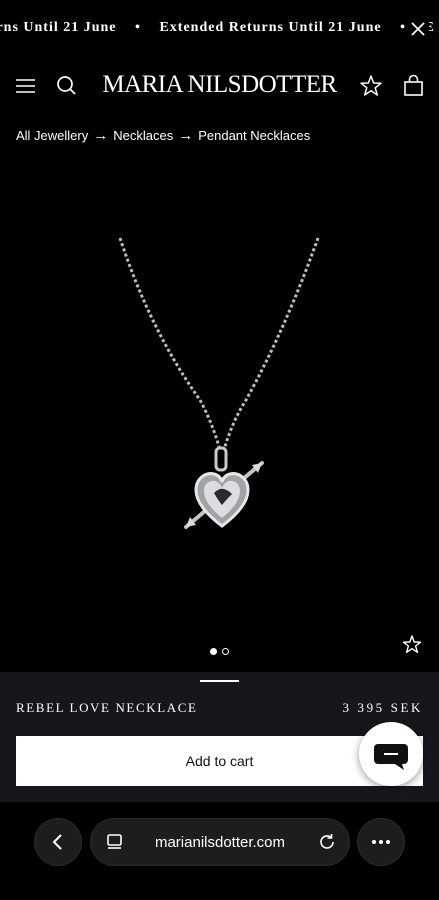 The width and height of the screenshot is (439, 900). Describe the element at coordinates (143, 135) in the screenshot. I see `breadcrumb-link-necklaces: Necklaces` at that location.